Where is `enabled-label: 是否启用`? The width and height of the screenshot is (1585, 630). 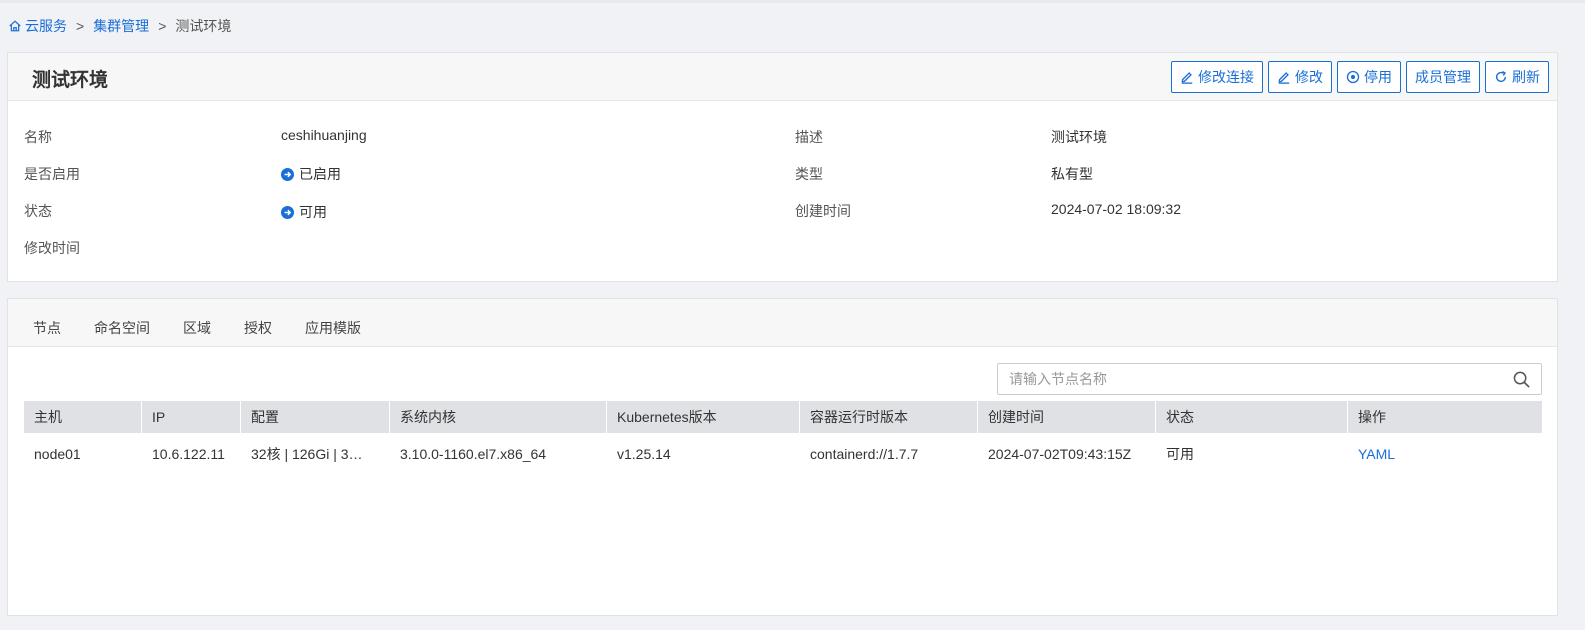
enabled-label: 是否启用 is located at coordinates (52, 174).